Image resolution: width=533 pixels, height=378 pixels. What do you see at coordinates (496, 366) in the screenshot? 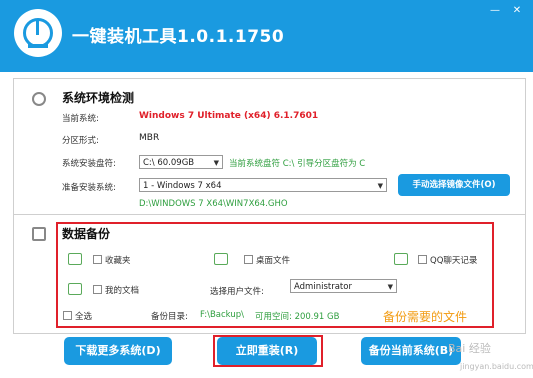
I see `watermark-url: jingyan.baidu.com` at bounding box center [496, 366].